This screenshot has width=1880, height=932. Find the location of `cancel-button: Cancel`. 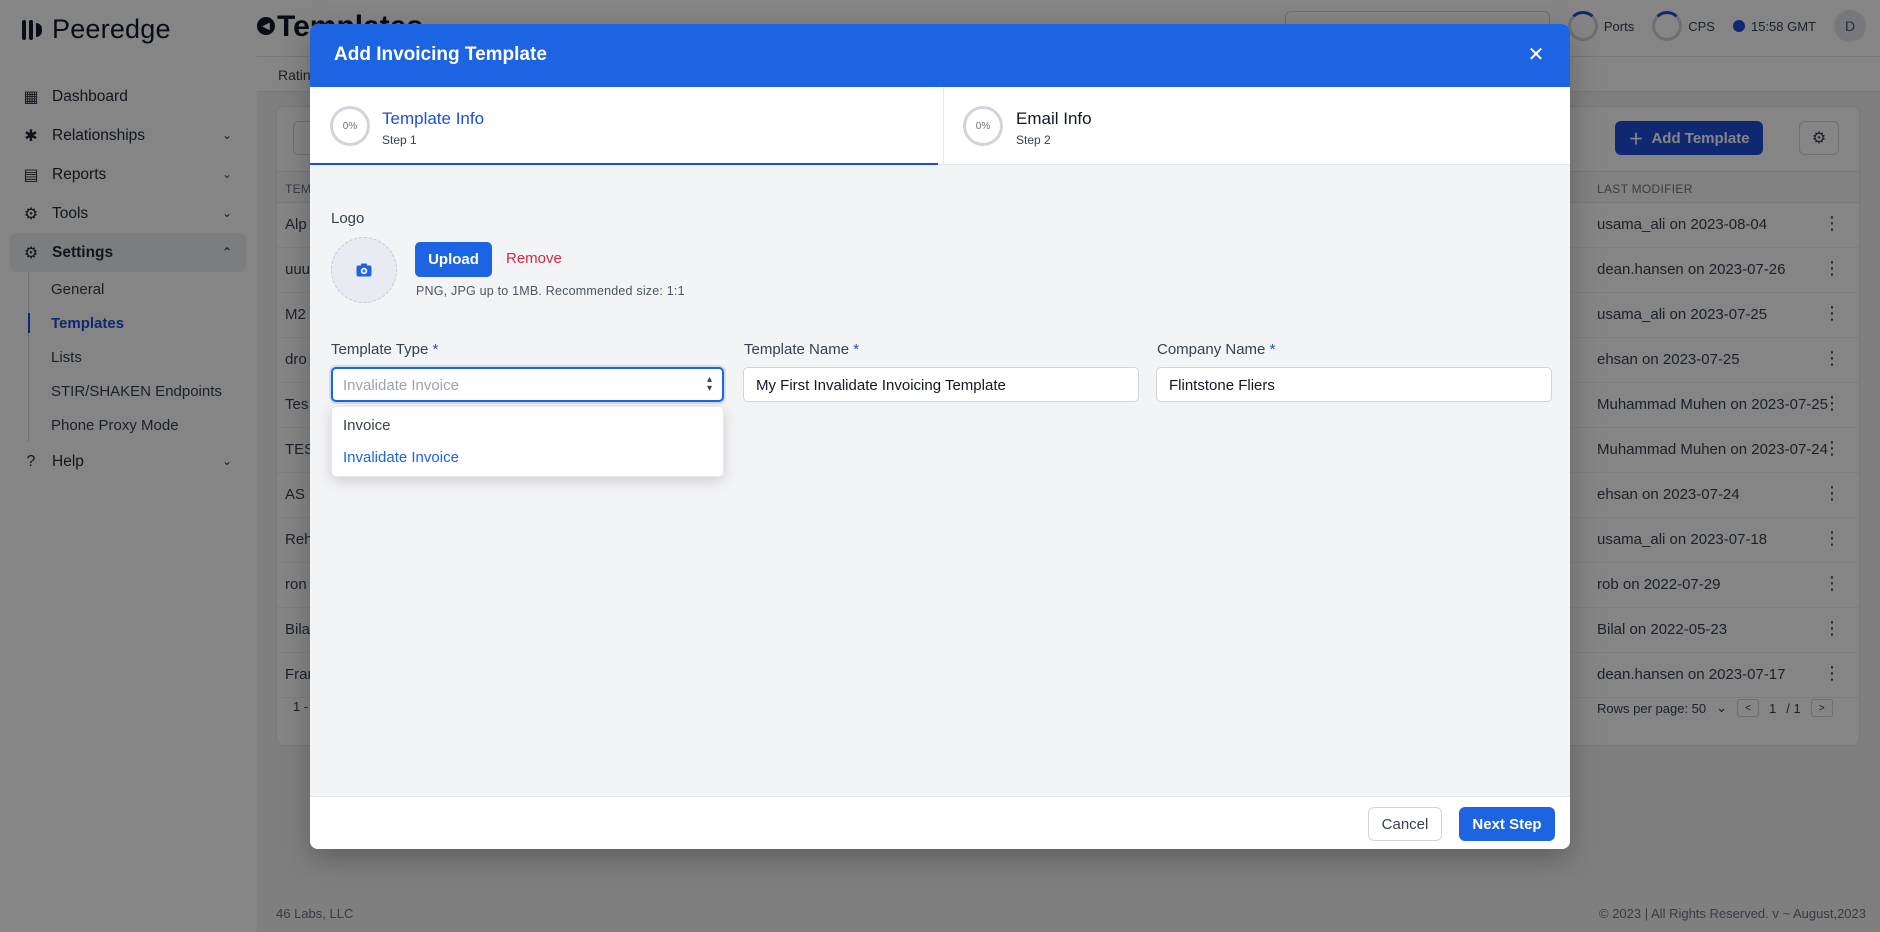

cancel-button: Cancel is located at coordinates (1405, 824).